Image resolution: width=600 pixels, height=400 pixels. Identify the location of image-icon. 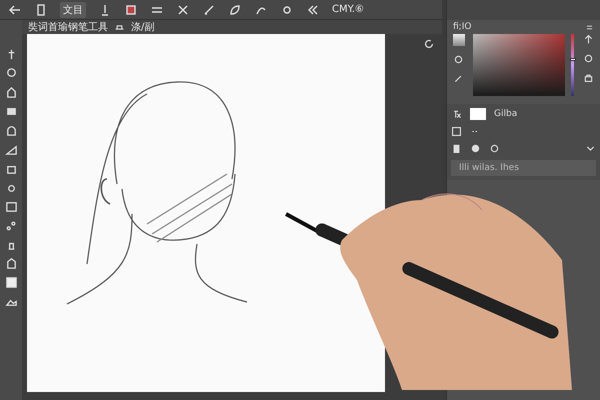
(11, 206).